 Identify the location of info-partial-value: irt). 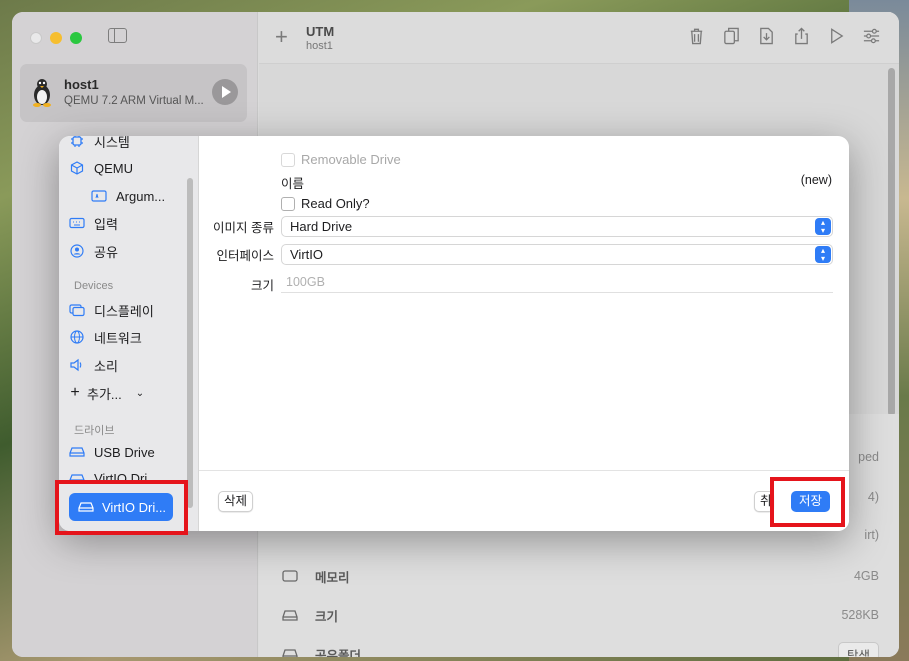
(871, 535).